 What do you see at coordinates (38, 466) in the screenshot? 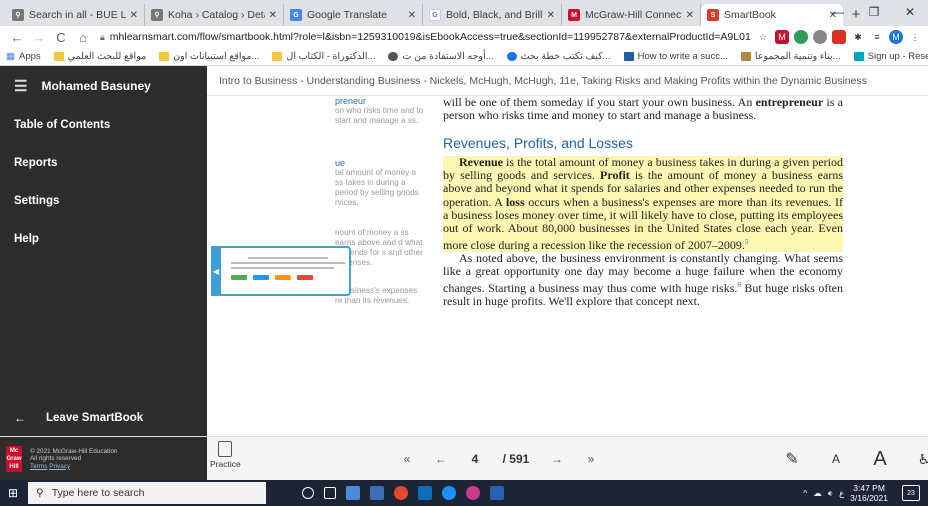
I see `terms-link: Terms` at bounding box center [38, 466].